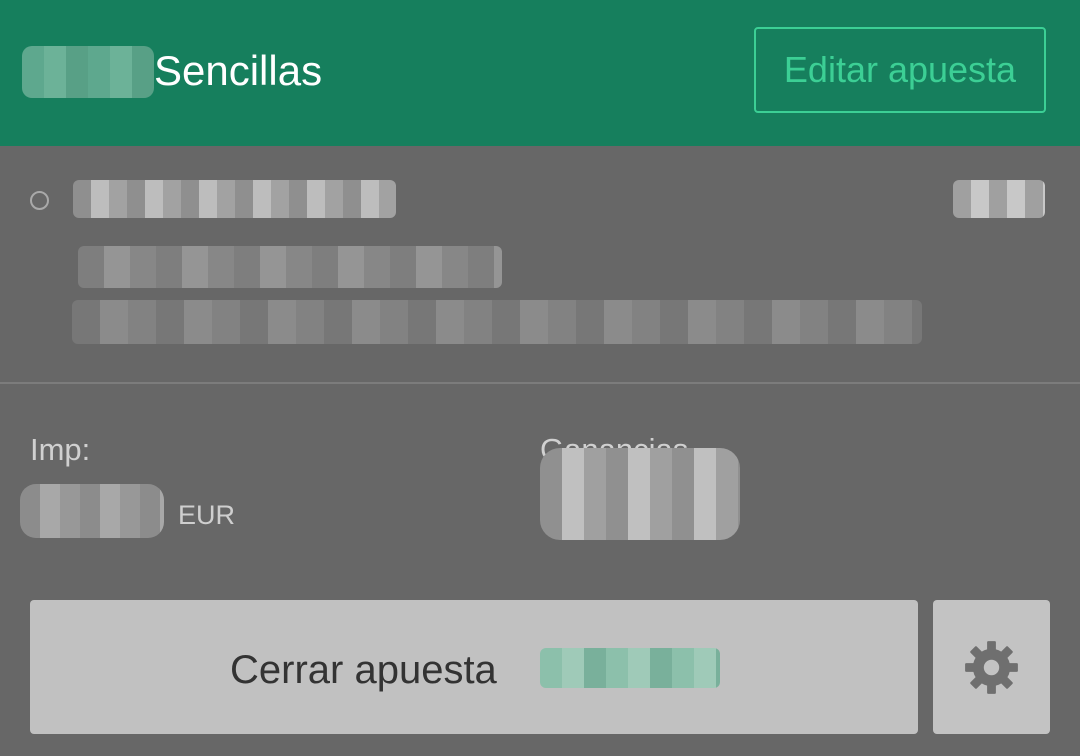  I want to click on event-name-redacted, so click(497, 322).